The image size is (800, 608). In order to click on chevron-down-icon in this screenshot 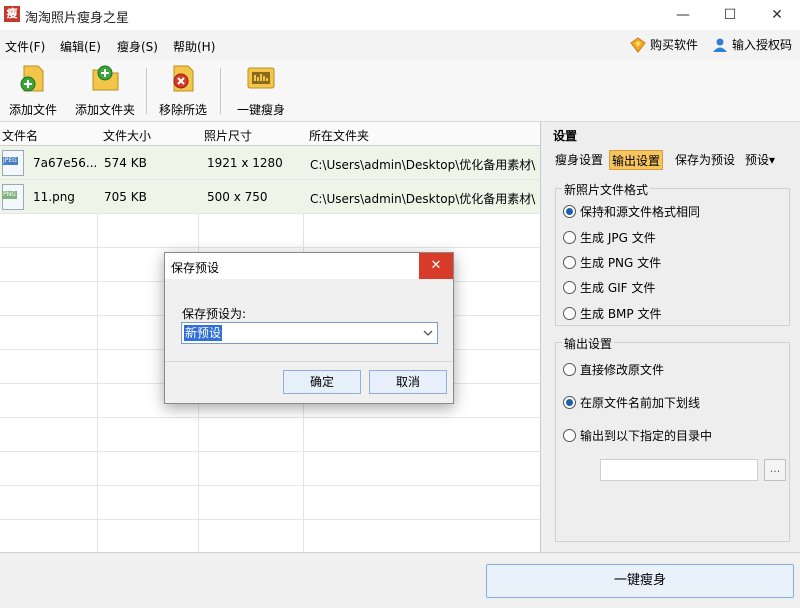, I will do `click(428, 333)`.